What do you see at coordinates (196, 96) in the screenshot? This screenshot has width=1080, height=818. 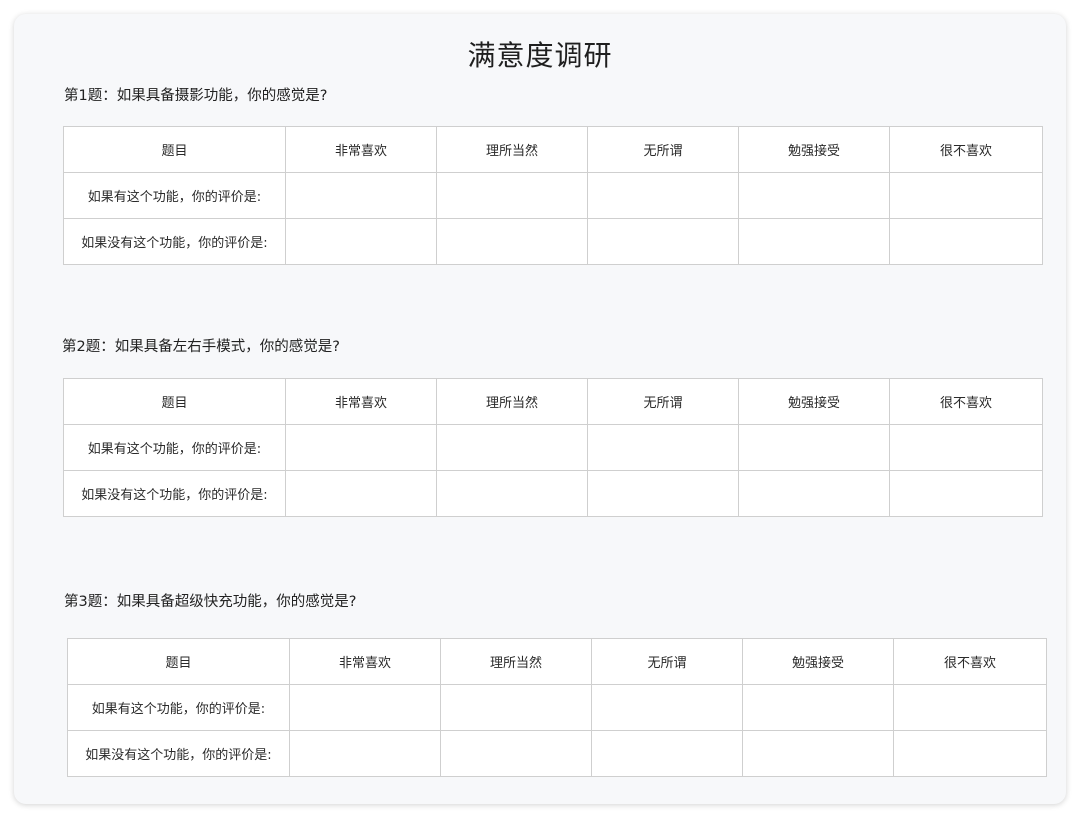 I see `question-1-title: 第1题：如果具备摄影功能，你的感觉是?` at bounding box center [196, 96].